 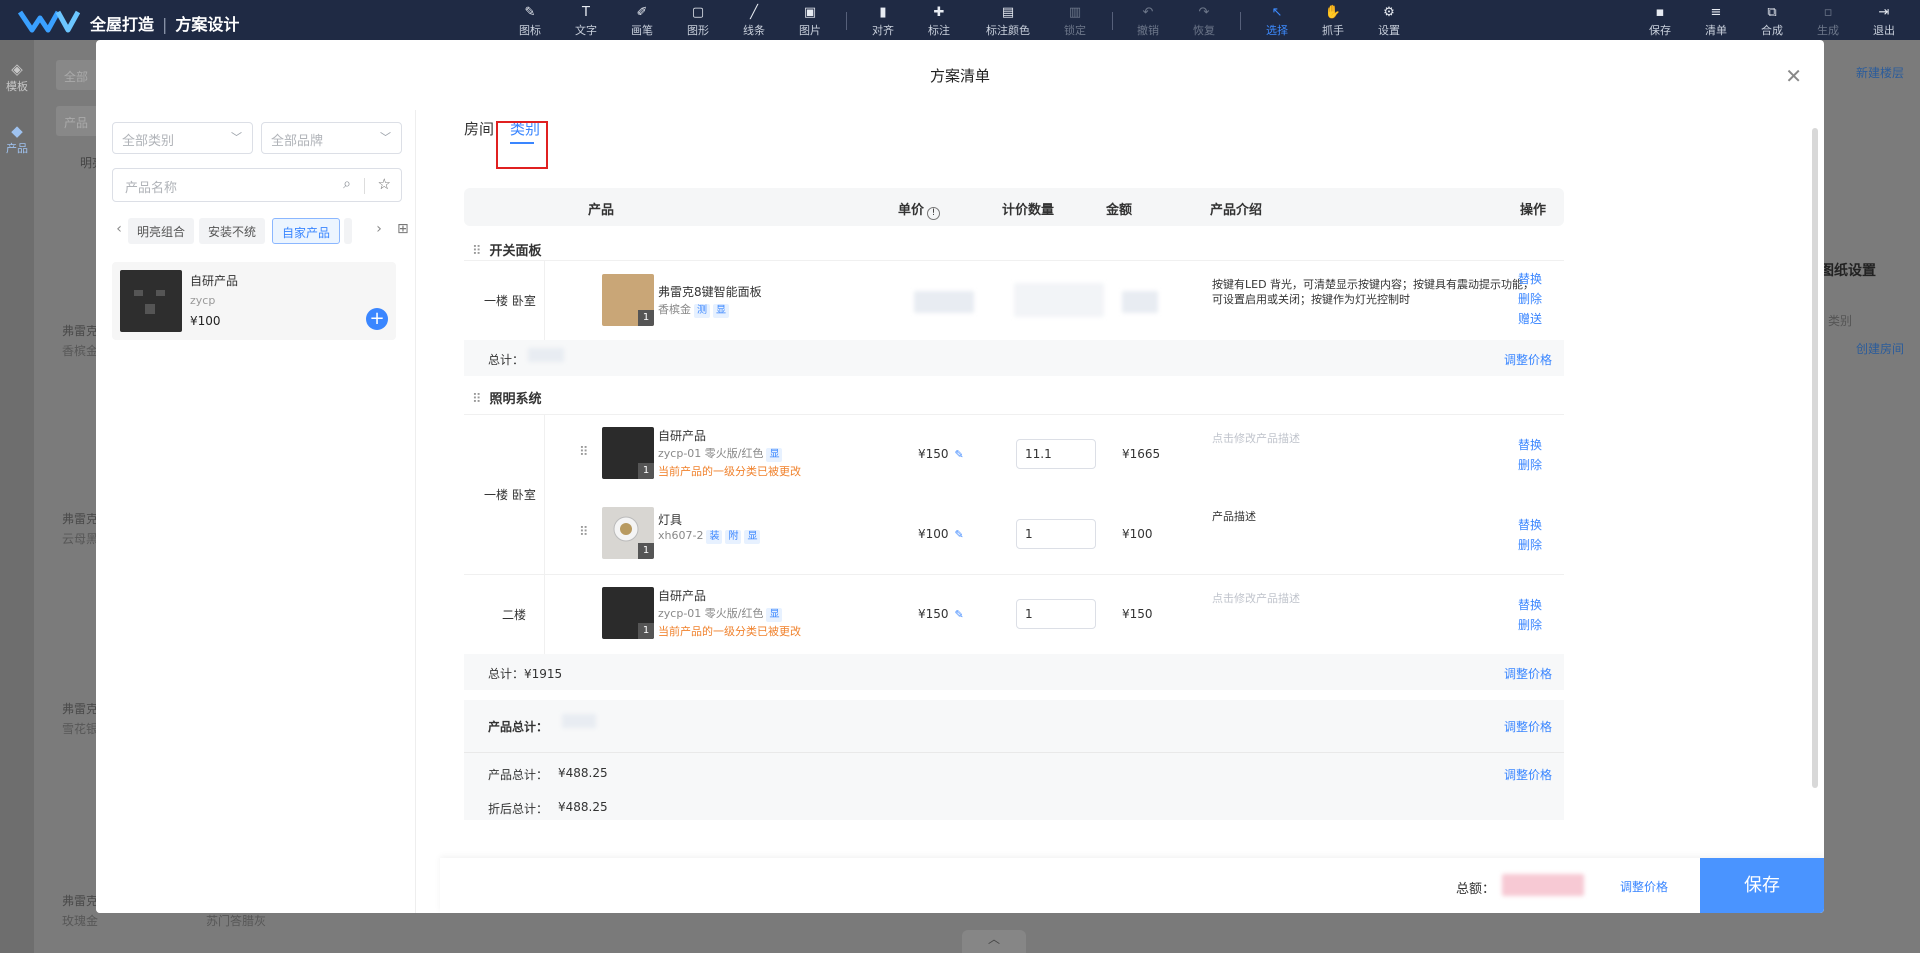 I want to click on category-select: 全部类别 ﹀, so click(x=182, y=138).